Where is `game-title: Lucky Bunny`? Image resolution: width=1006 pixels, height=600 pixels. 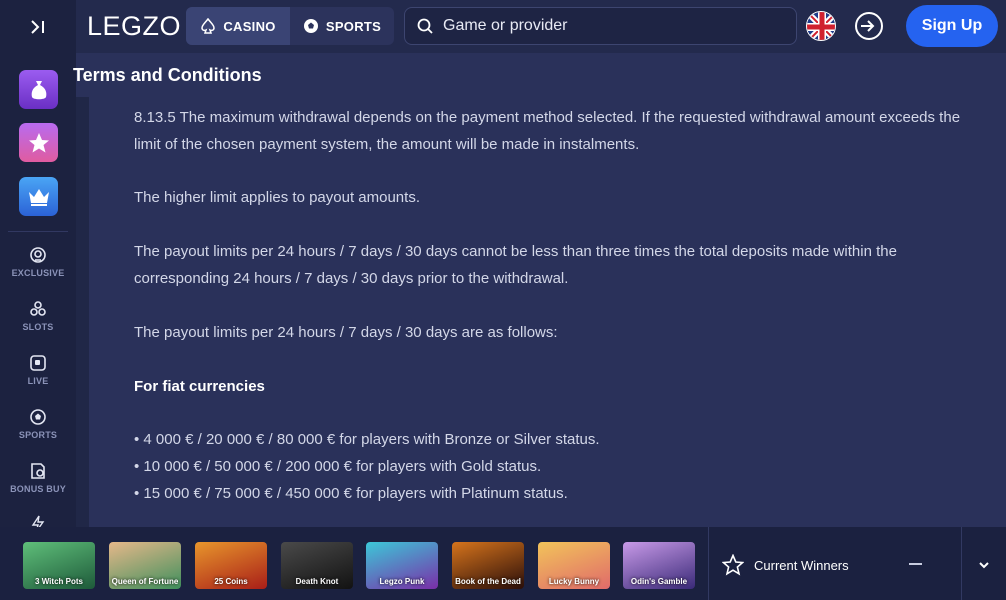
game-title: Lucky Bunny is located at coordinates (574, 581).